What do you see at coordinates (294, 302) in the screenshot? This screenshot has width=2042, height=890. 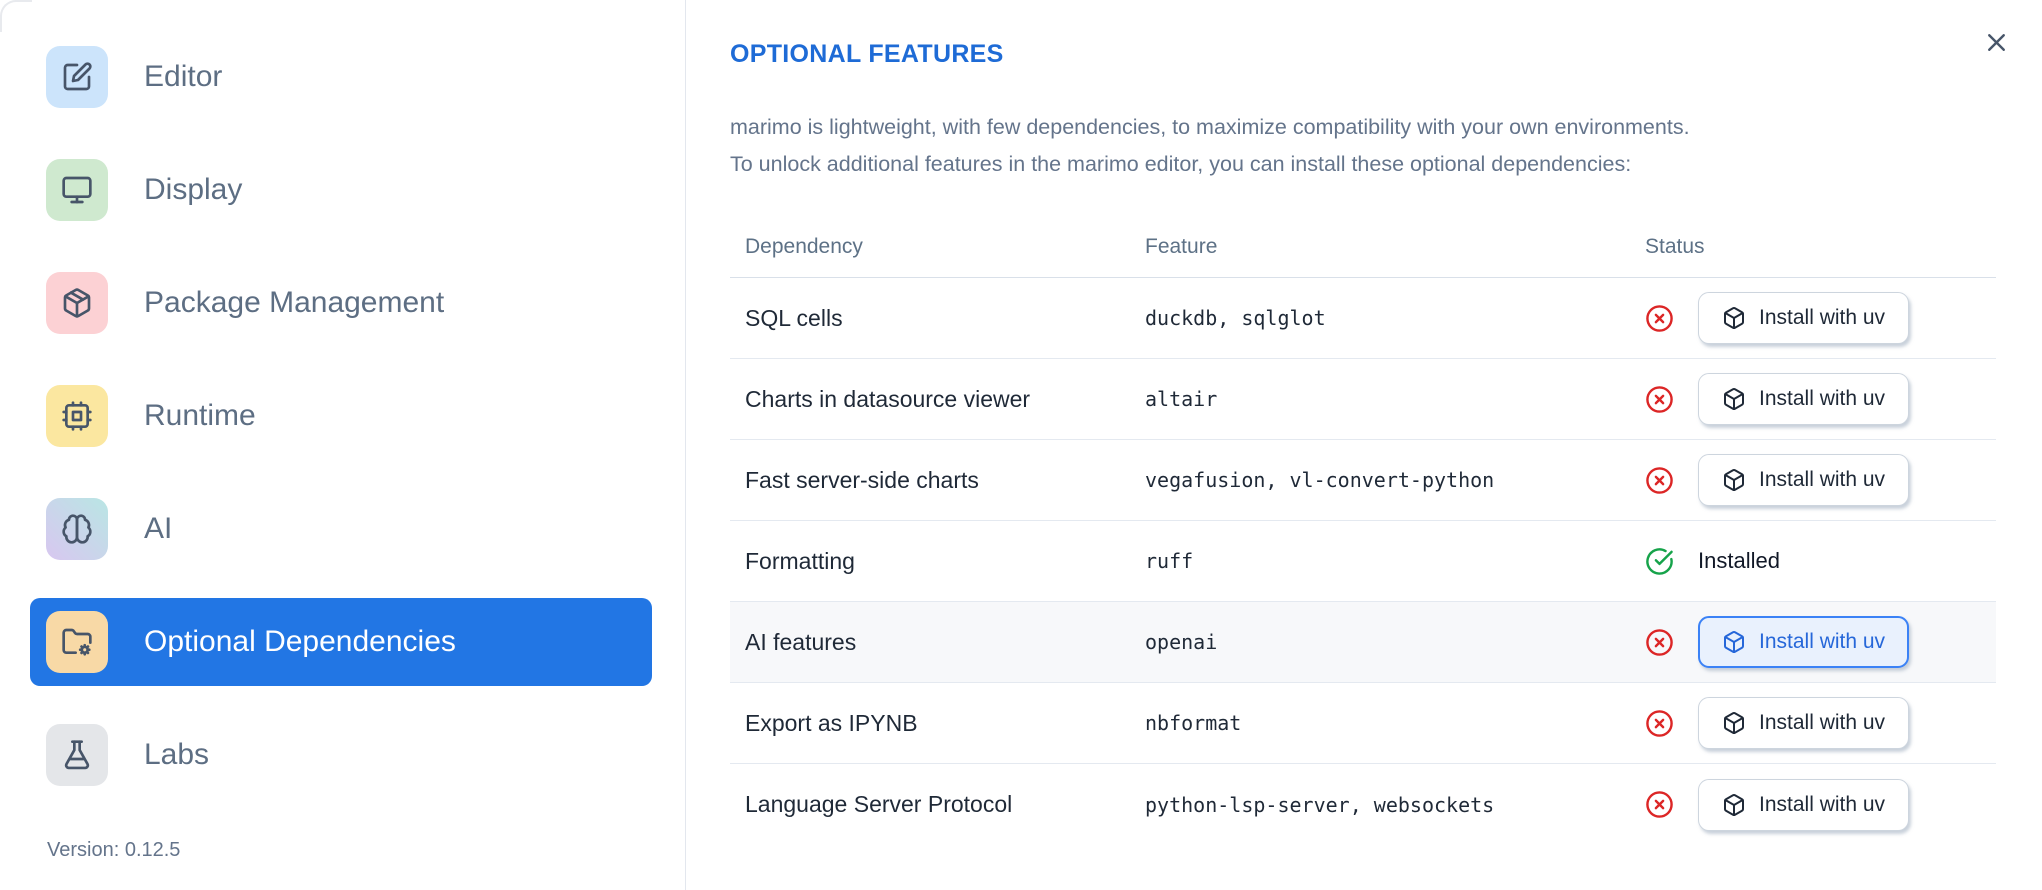 I see `sidebar-item-label: Package Management` at bounding box center [294, 302].